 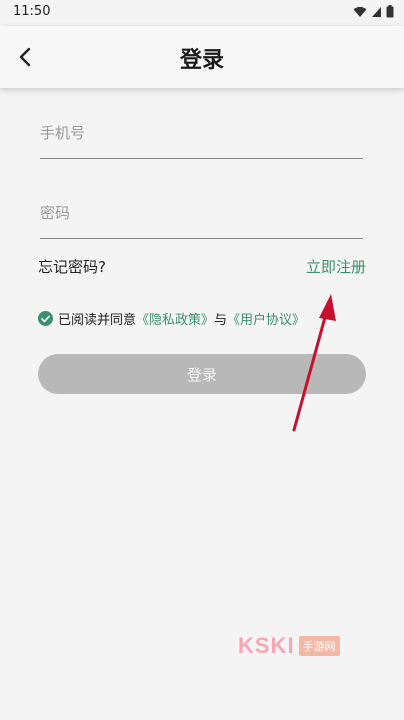 I want to click on watermark-badge: 手游网, so click(x=319, y=646).